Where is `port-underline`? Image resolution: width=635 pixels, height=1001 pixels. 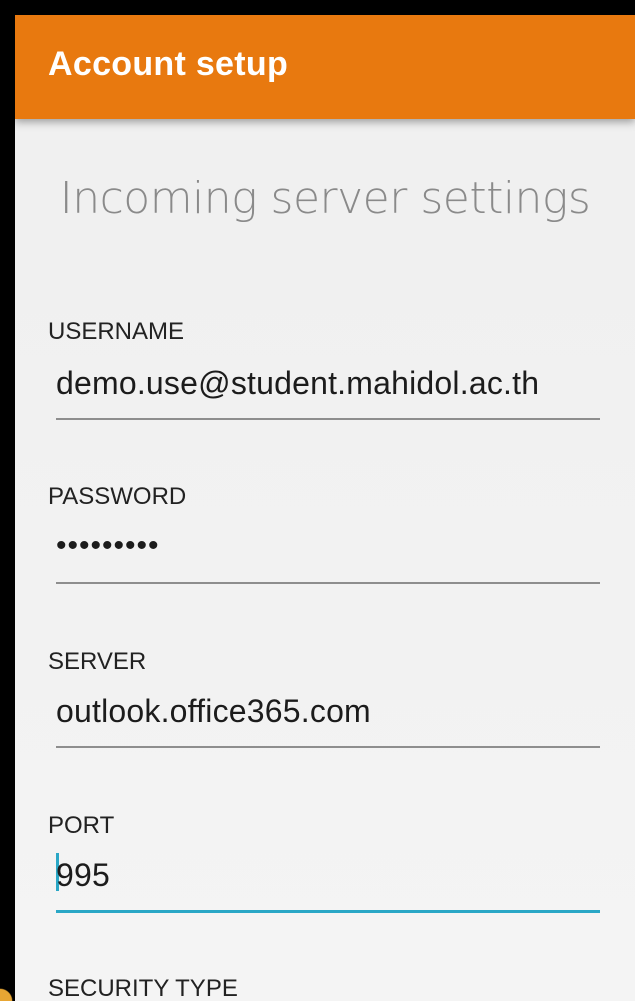 port-underline is located at coordinates (328, 911).